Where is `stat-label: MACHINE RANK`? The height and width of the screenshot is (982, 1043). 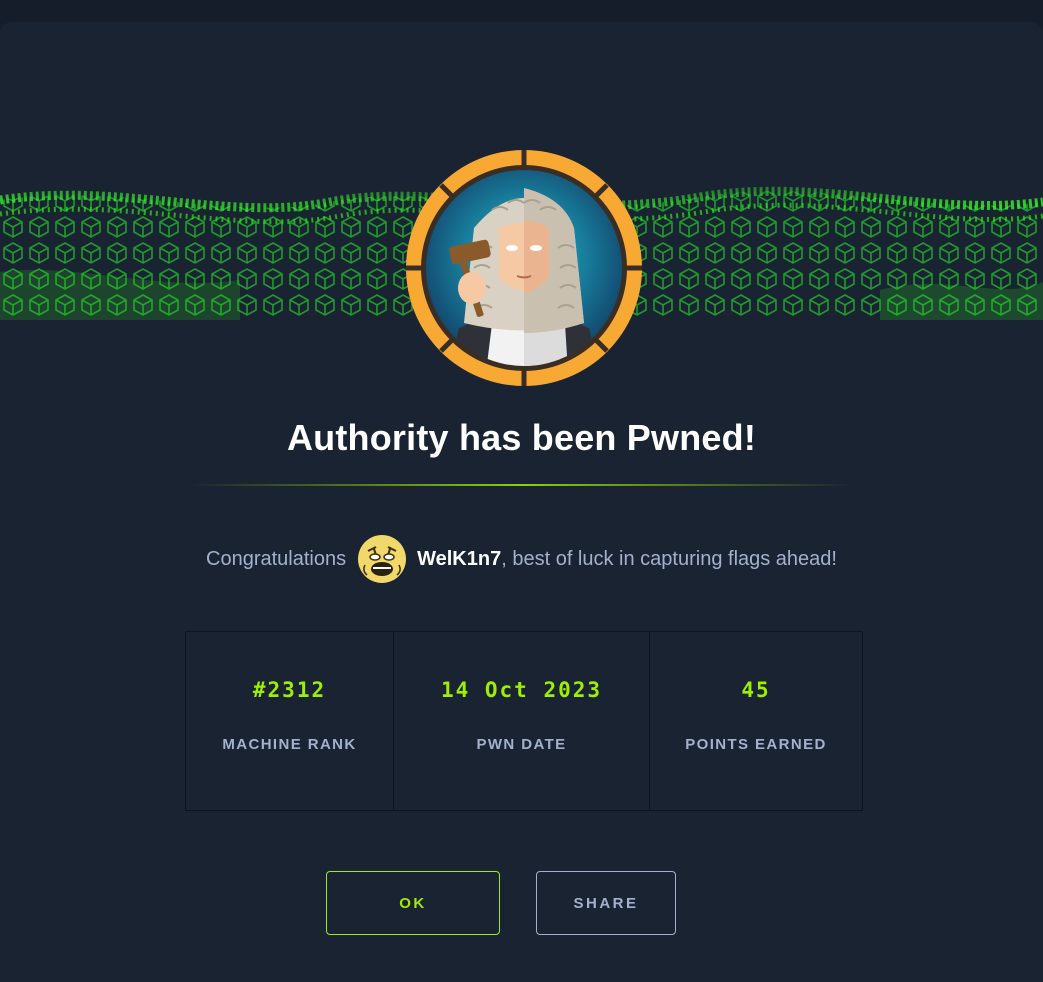
stat-label: MACHINE RANK is located at coordinates (289, 744).